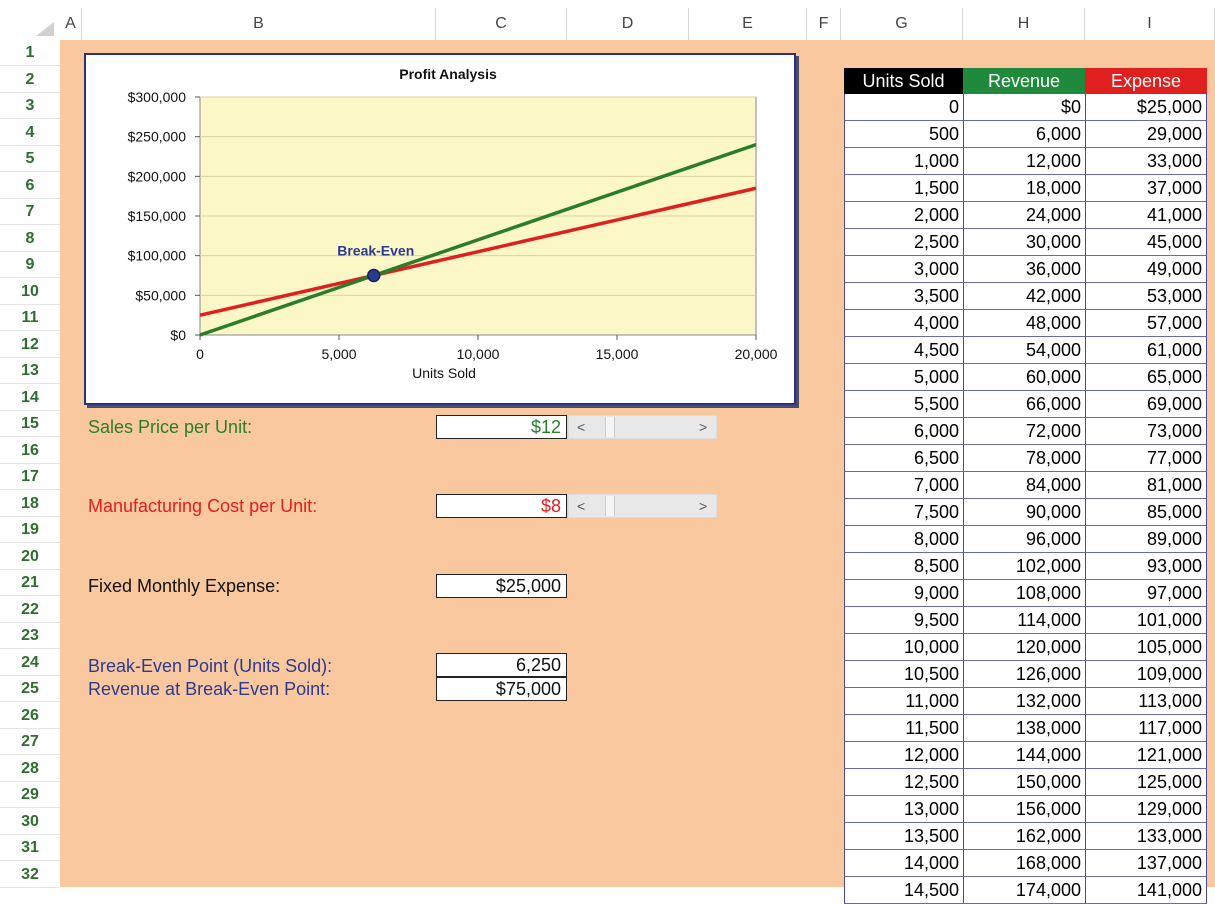  What do you see at coordinates (501, 506) in the screenshot?
I see `mfg-cost-cell: $8` at bounding box center [501, 506].